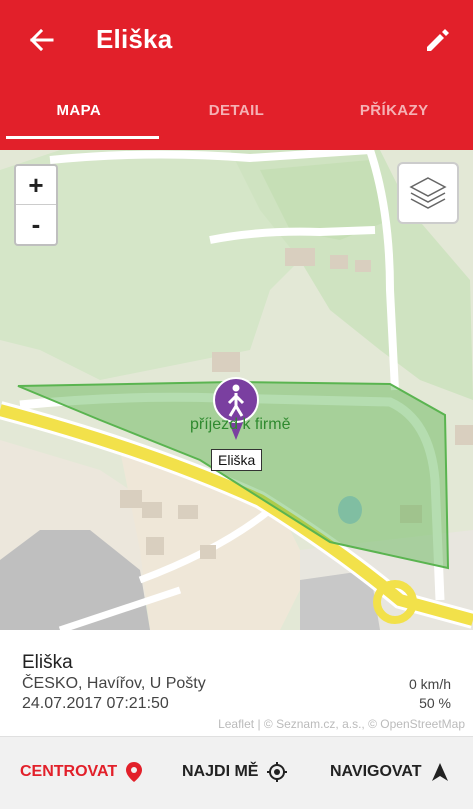  Describe the element at coordinates (82, 137) in the screenshot. I see `active-tab-indicator` at that location.